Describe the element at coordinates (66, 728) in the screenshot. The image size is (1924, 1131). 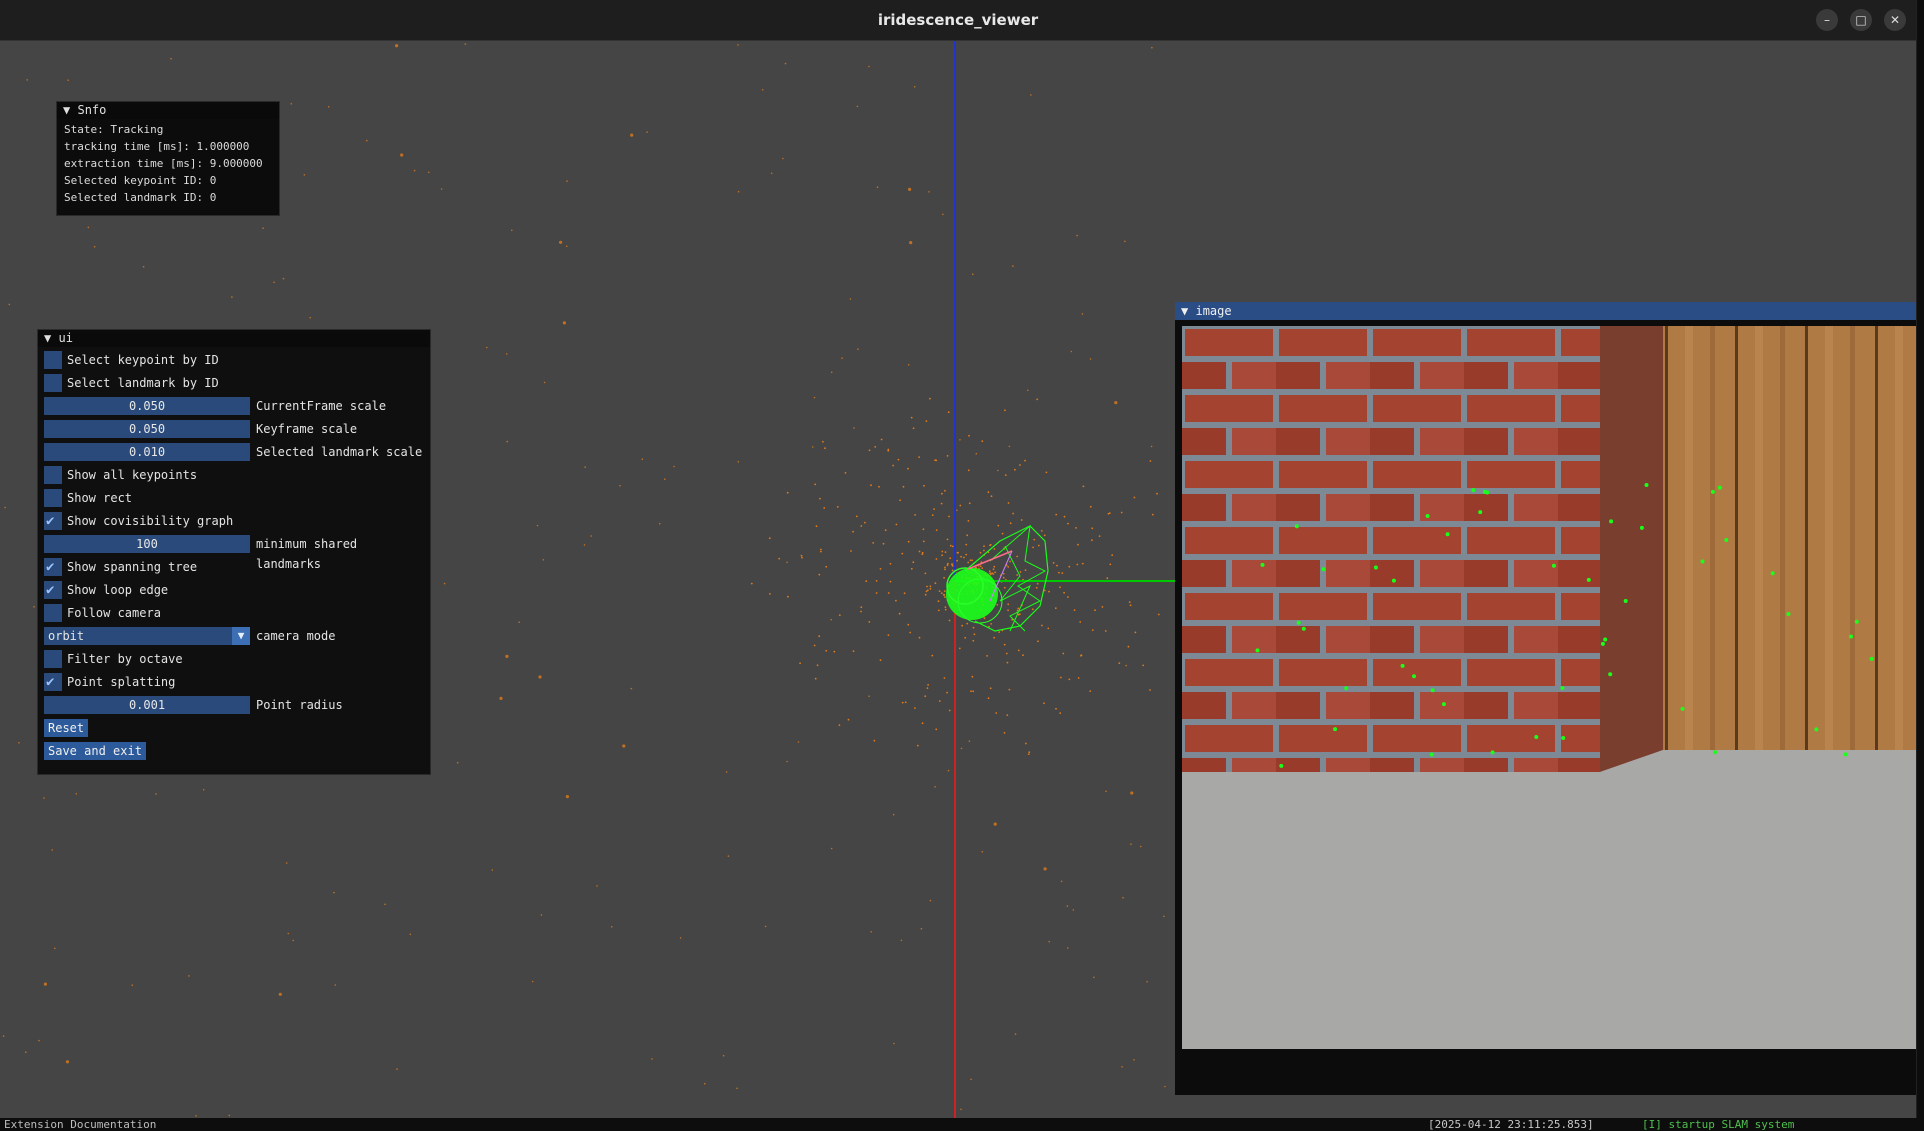
I see `reset-button: Reset` at that location.